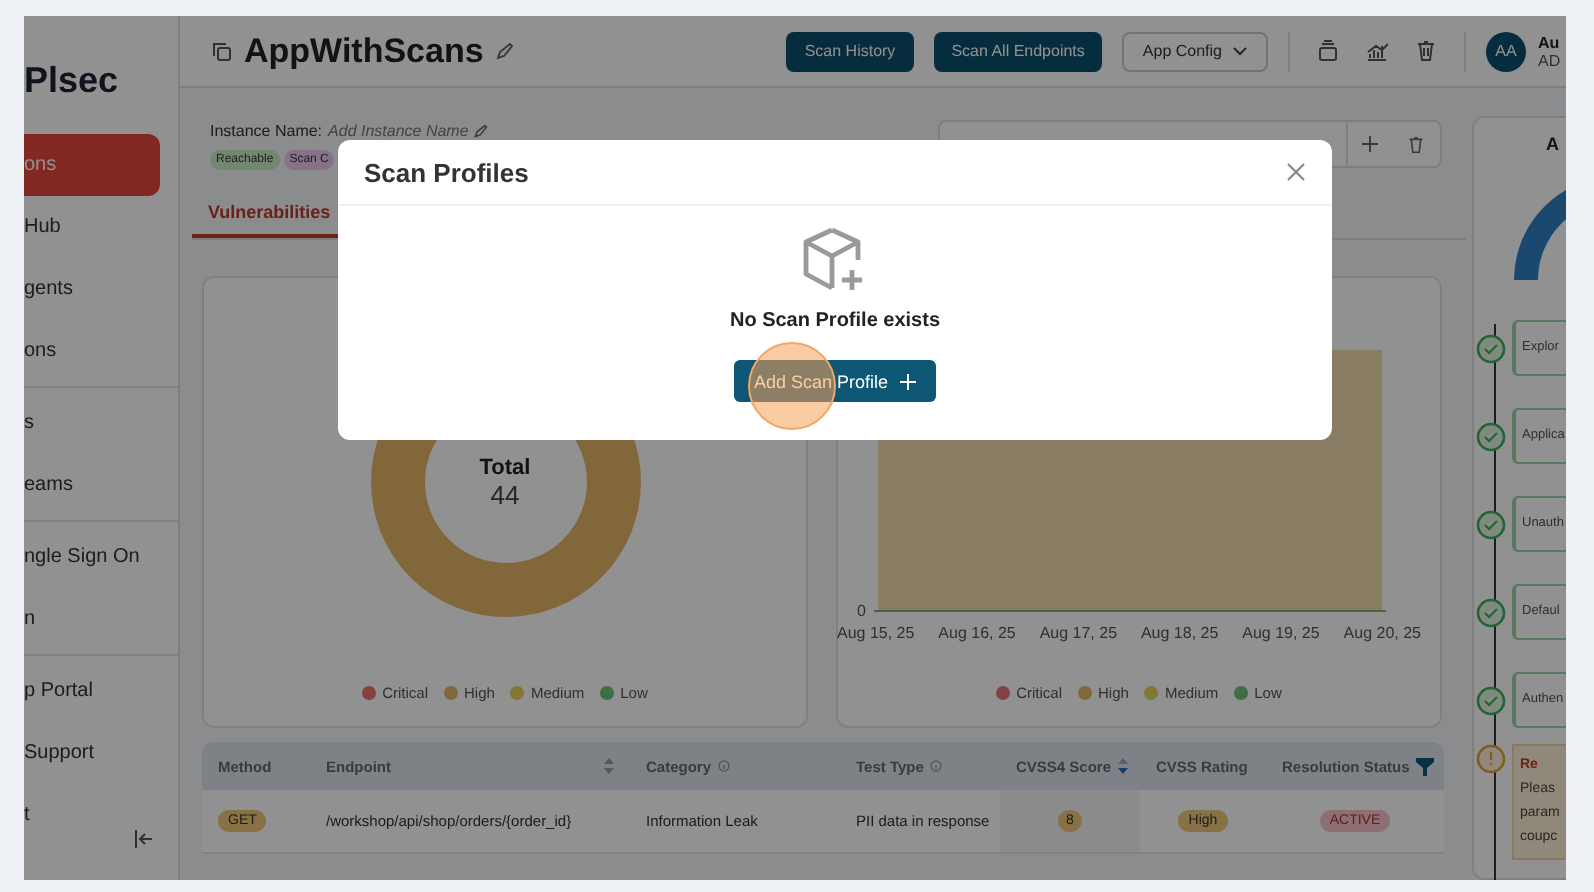  What do you see at coordinates (101, 289) in the screenshot?
I see `nav-item: gents` at bounding box center [101, 289].